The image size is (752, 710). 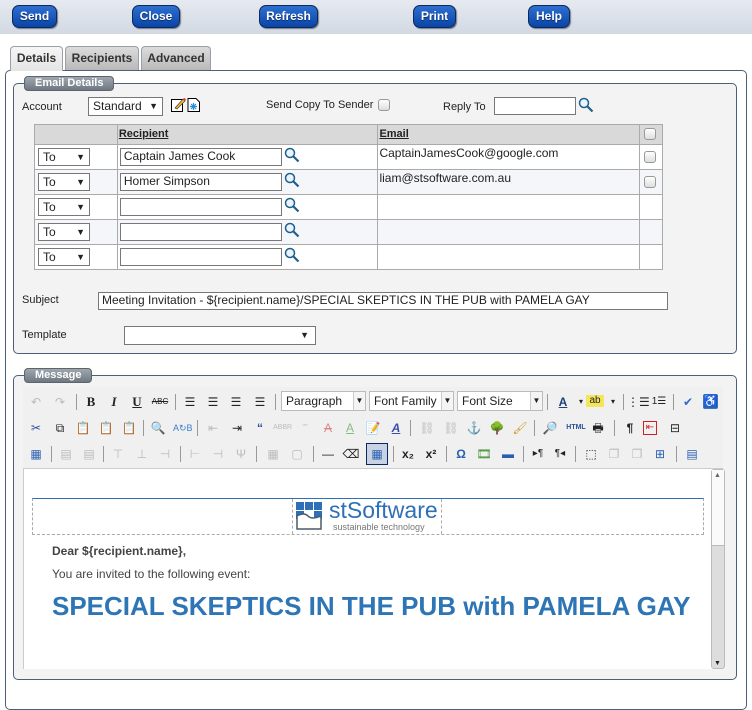 What do you see at coordinates (195, 454) in the screenshot?
I see `insert-col-before-icon: ⊢` at bounding box center [195, 454].